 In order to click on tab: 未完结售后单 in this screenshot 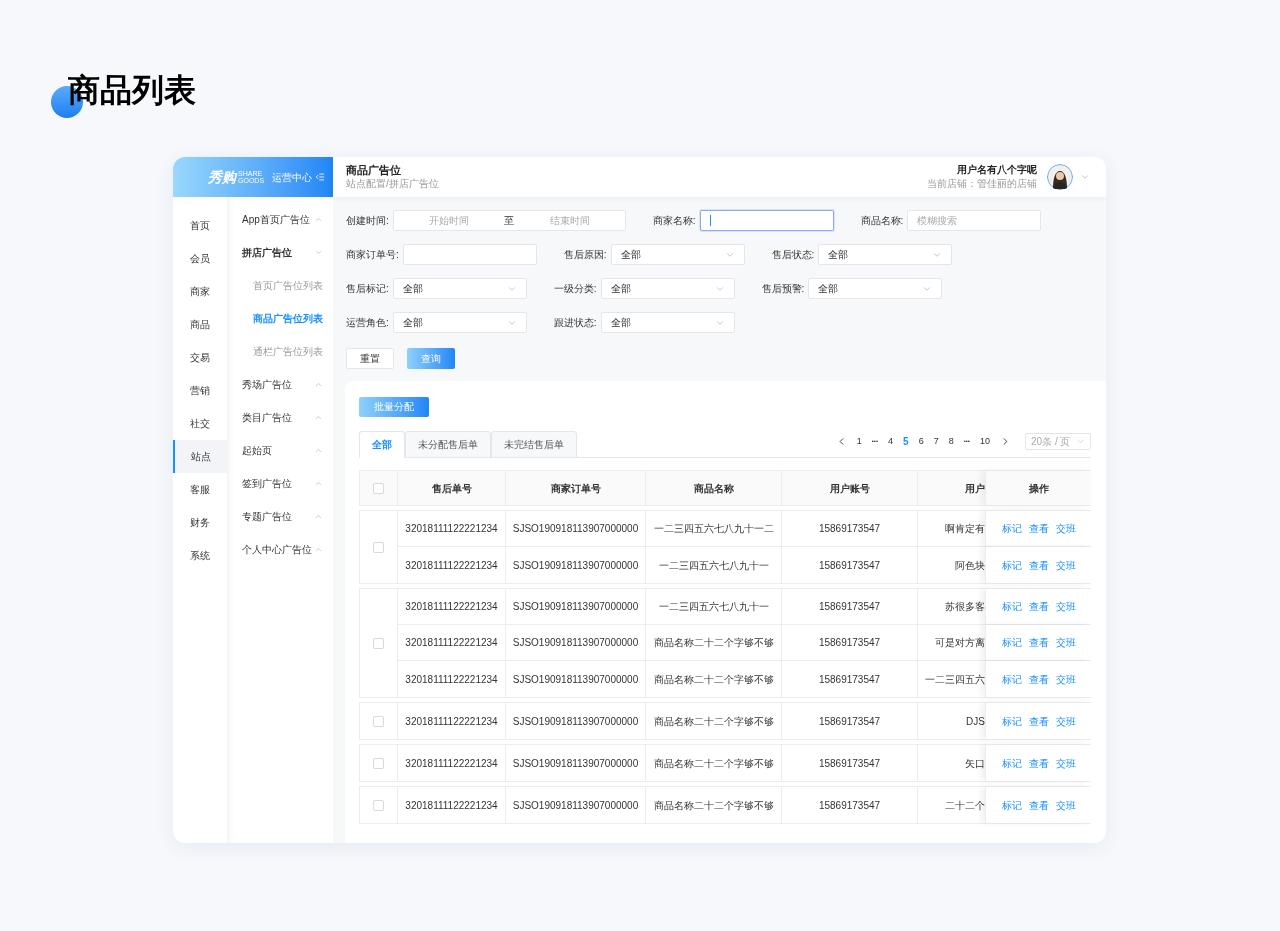, I will do `click(534, 444)`.